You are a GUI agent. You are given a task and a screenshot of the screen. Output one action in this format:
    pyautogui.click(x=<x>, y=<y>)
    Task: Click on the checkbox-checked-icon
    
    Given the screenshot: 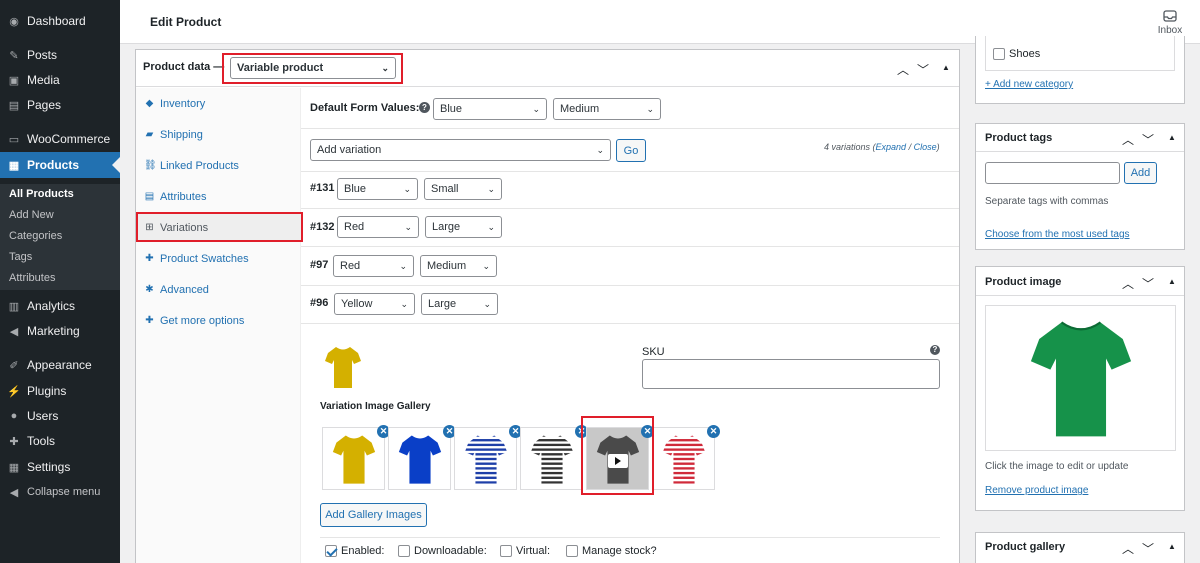 What is the action you would take?
    pyautogui.click(x=331, y=550)
    